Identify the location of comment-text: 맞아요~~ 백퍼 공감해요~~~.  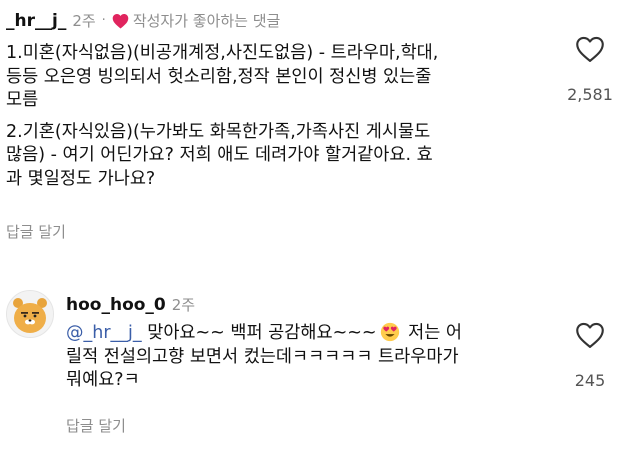
(259, 333).